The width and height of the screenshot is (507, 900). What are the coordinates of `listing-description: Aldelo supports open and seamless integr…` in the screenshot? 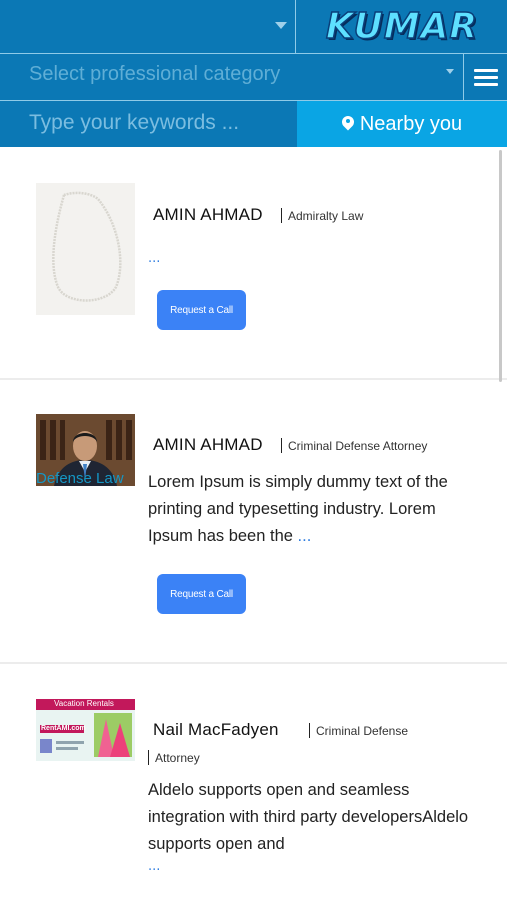 It's located at (313, 817).